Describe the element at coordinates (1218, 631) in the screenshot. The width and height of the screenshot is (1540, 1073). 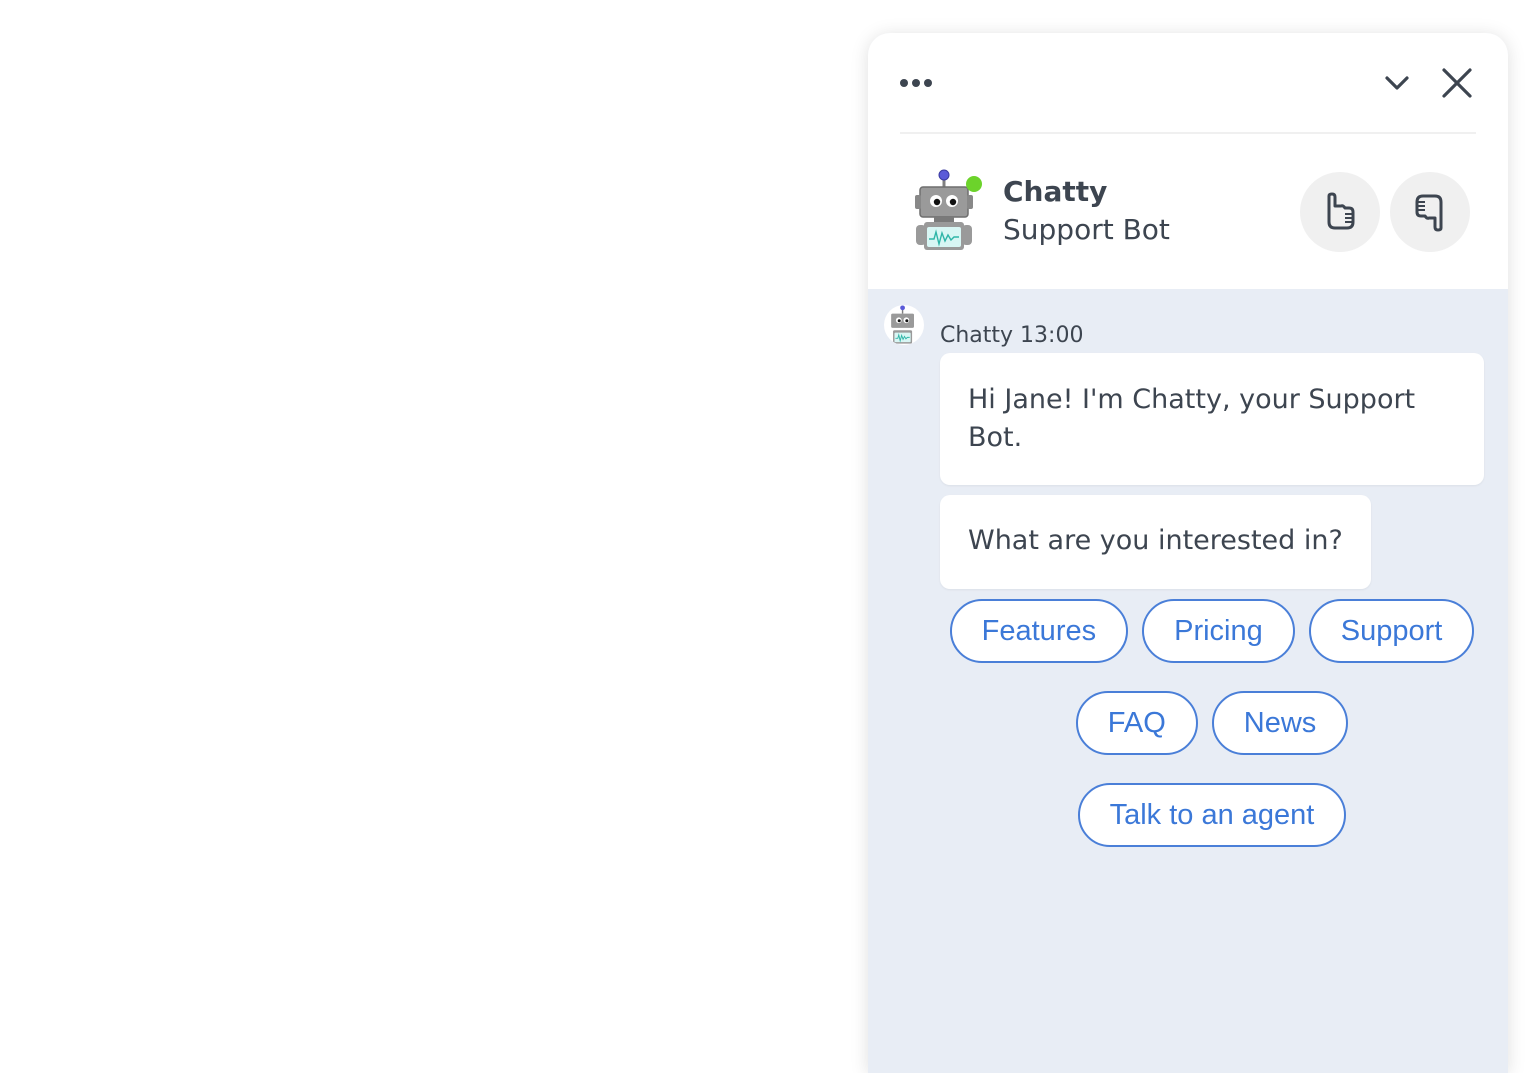
I see `quick-reply-pricing: Pricing` at that location.